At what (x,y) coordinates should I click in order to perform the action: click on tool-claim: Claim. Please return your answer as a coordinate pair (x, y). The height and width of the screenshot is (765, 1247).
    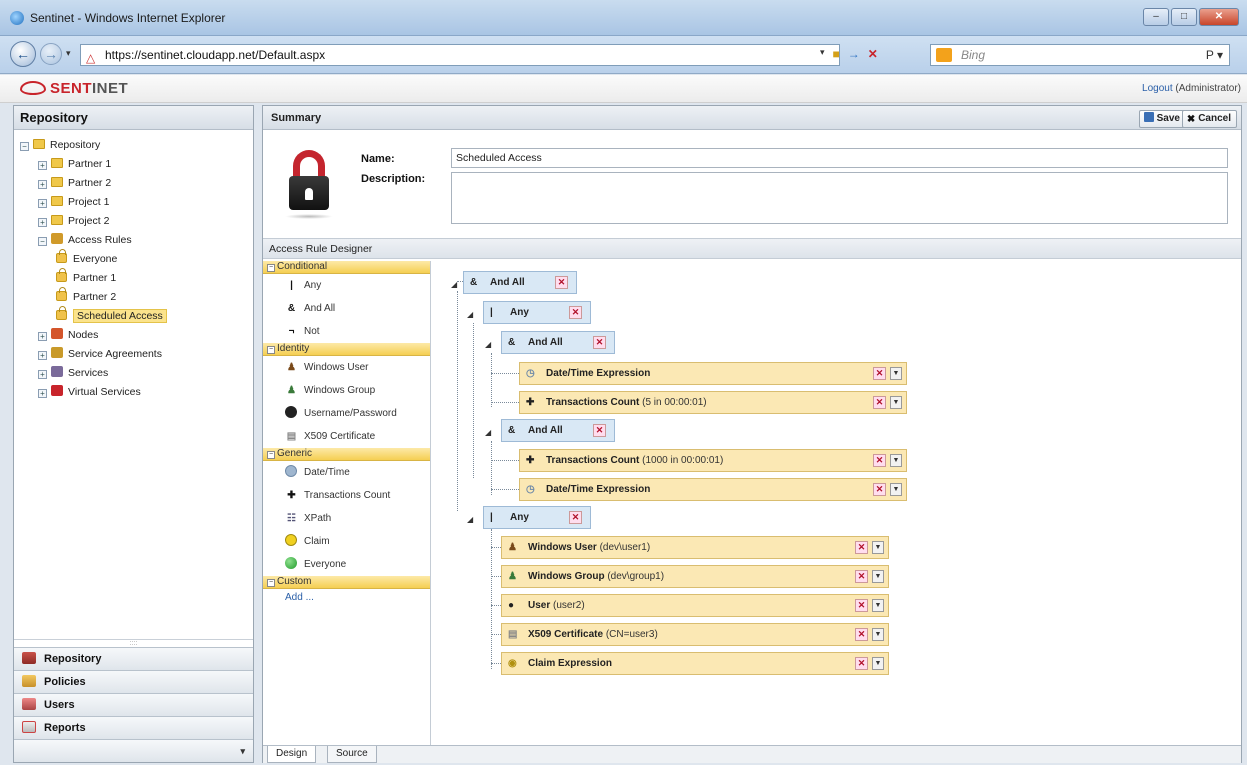
    Looking at the image, I should click on (346, 541).